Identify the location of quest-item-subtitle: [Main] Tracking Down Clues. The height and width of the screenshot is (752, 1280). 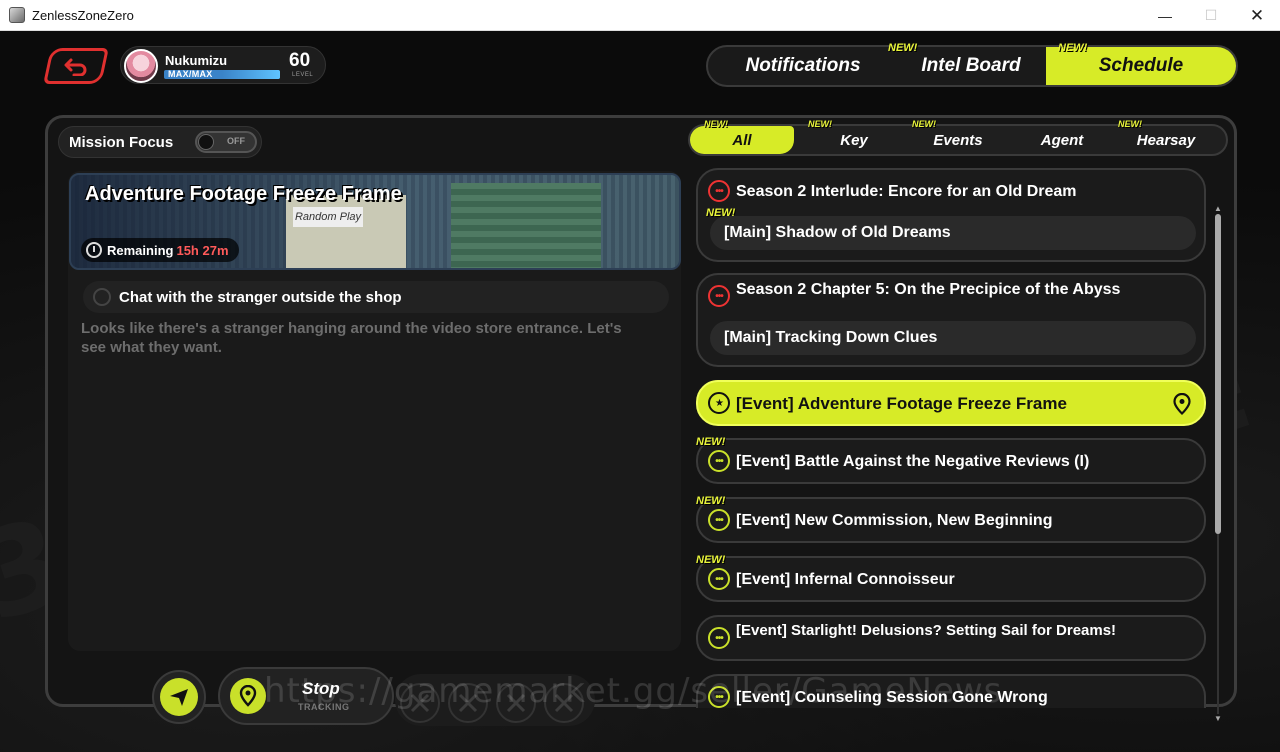
(953, 338).